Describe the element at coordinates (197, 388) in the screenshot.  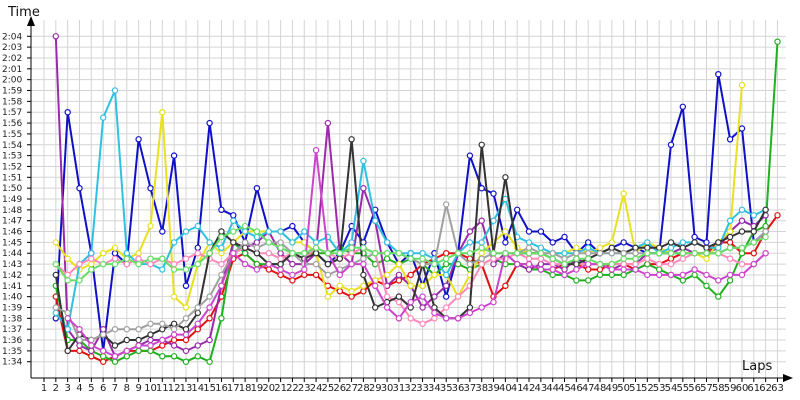
I see `x-tick-label: 14` at that location.